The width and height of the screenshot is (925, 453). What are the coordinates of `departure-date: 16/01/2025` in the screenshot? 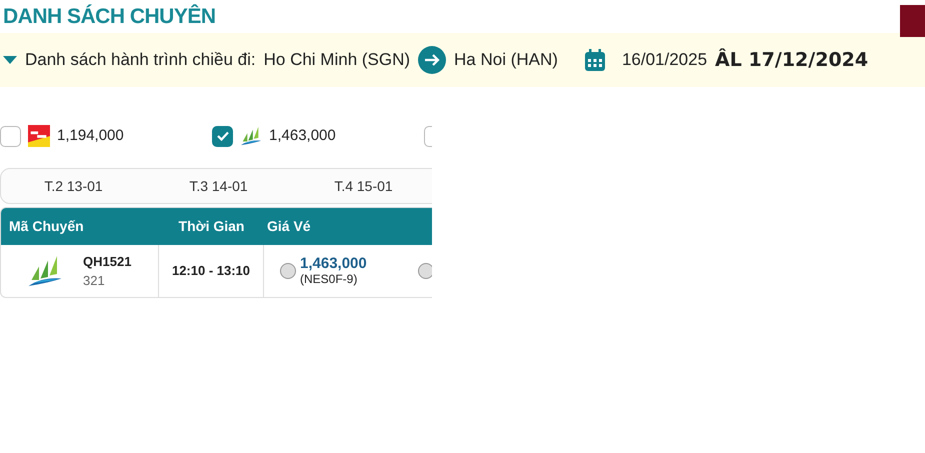 It's located at (665, 60).